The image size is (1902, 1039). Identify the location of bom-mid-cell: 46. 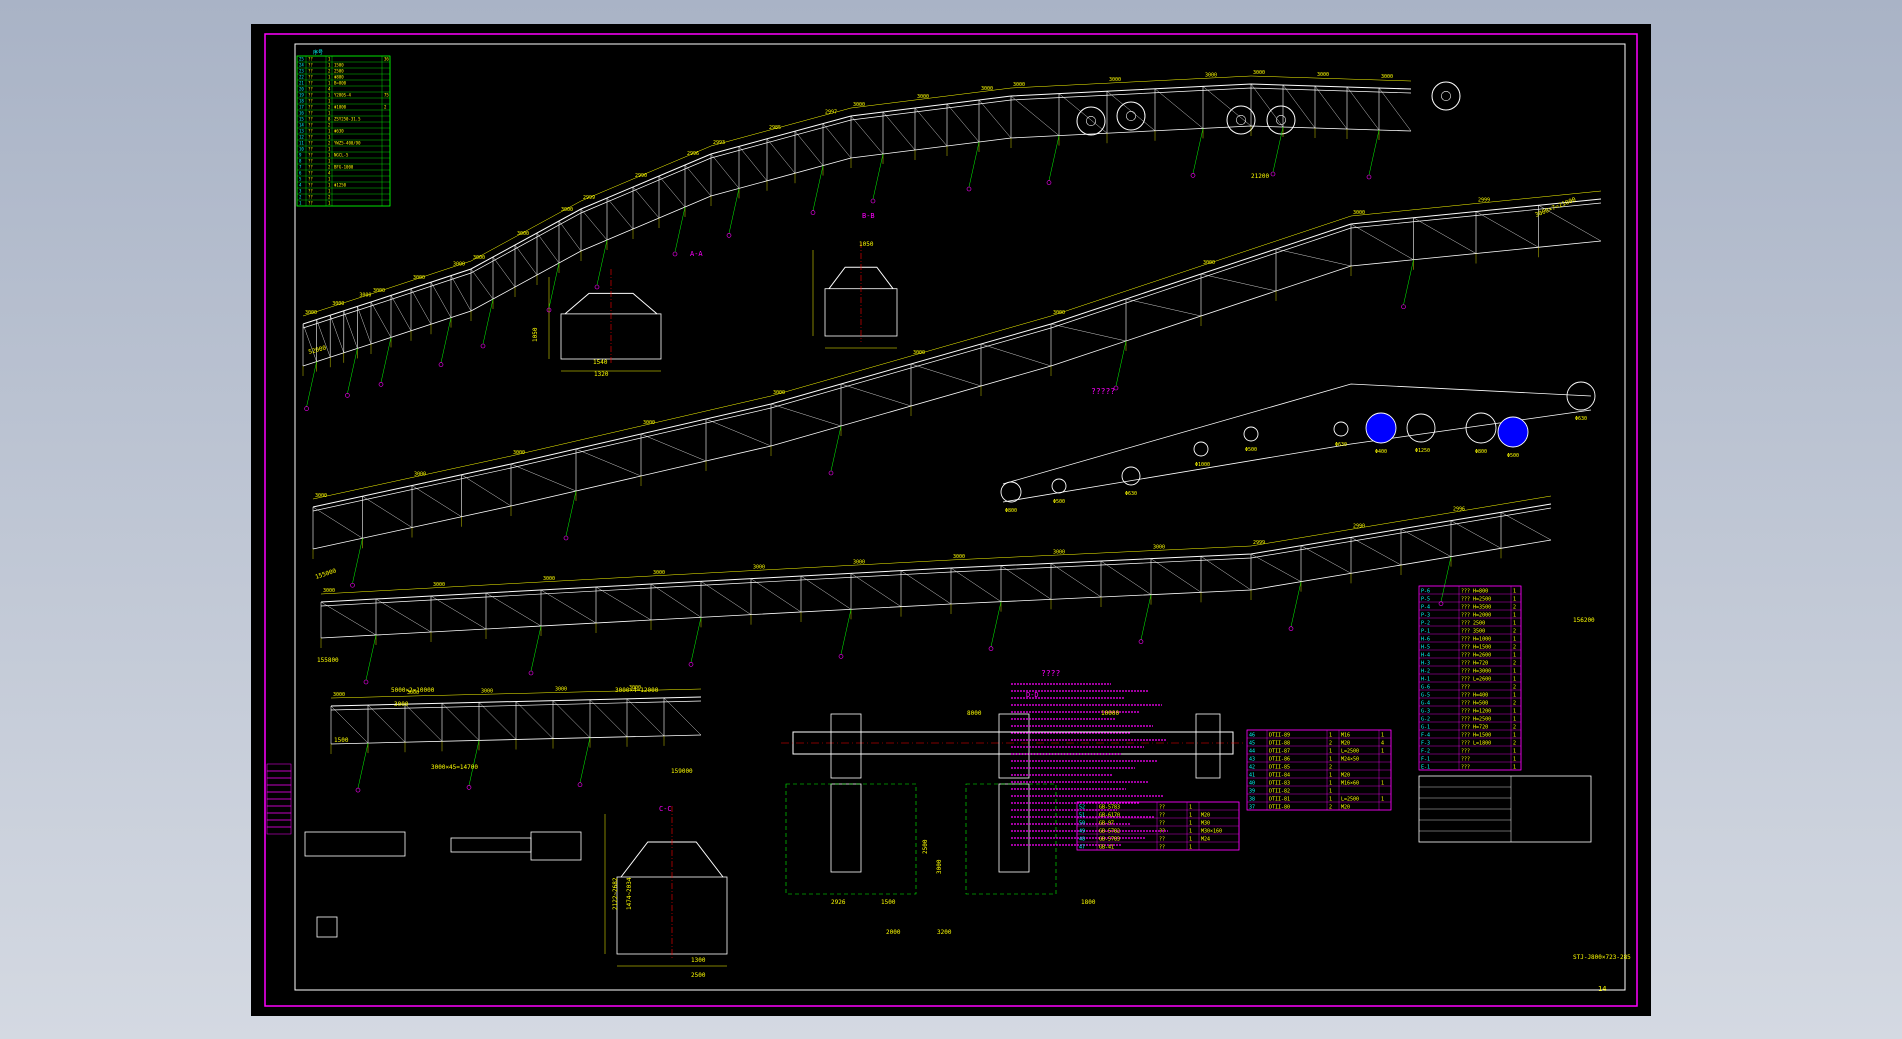
(1252, 736).